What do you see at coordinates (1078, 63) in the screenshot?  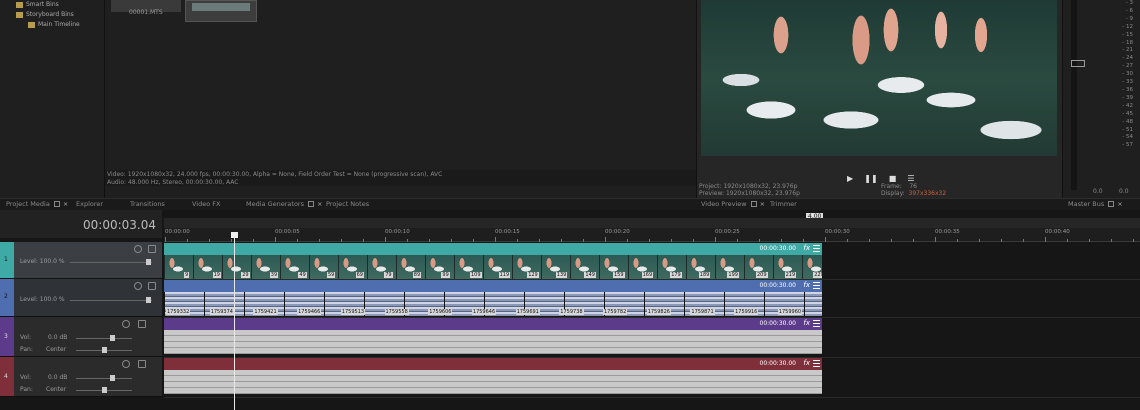 I see `meter-link-icon` at bounding box center [1078, 63].